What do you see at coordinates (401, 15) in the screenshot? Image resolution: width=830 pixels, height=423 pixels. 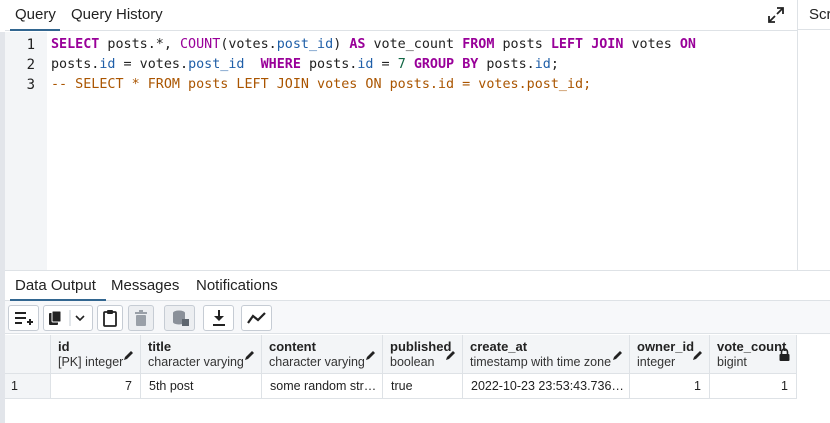 I see `query-tabbar: Query Query History` at bounding box center [401, 15].